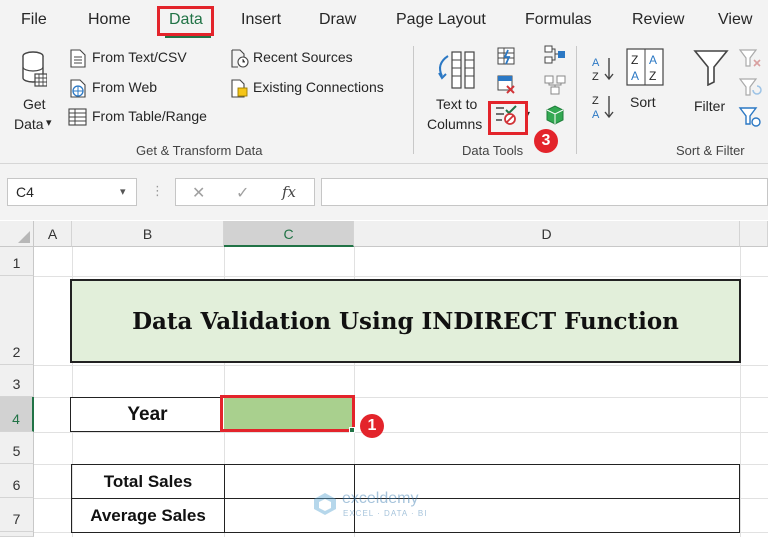 Image resolution: width=768 pixels, height=537 pixels. I want to click on row-header-7: 7, so click(17, 515).